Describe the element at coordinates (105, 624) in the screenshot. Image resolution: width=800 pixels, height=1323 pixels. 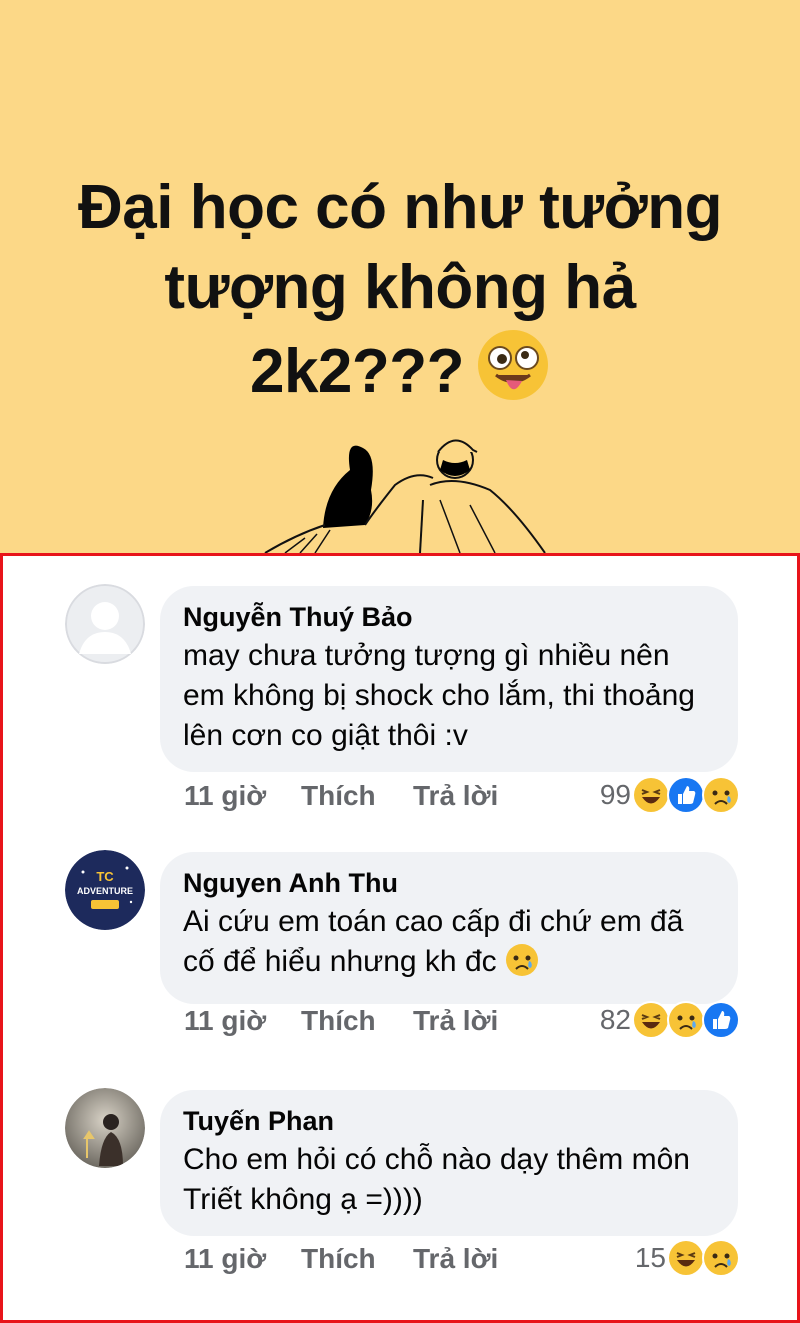
I see `avatar-default` at that location.